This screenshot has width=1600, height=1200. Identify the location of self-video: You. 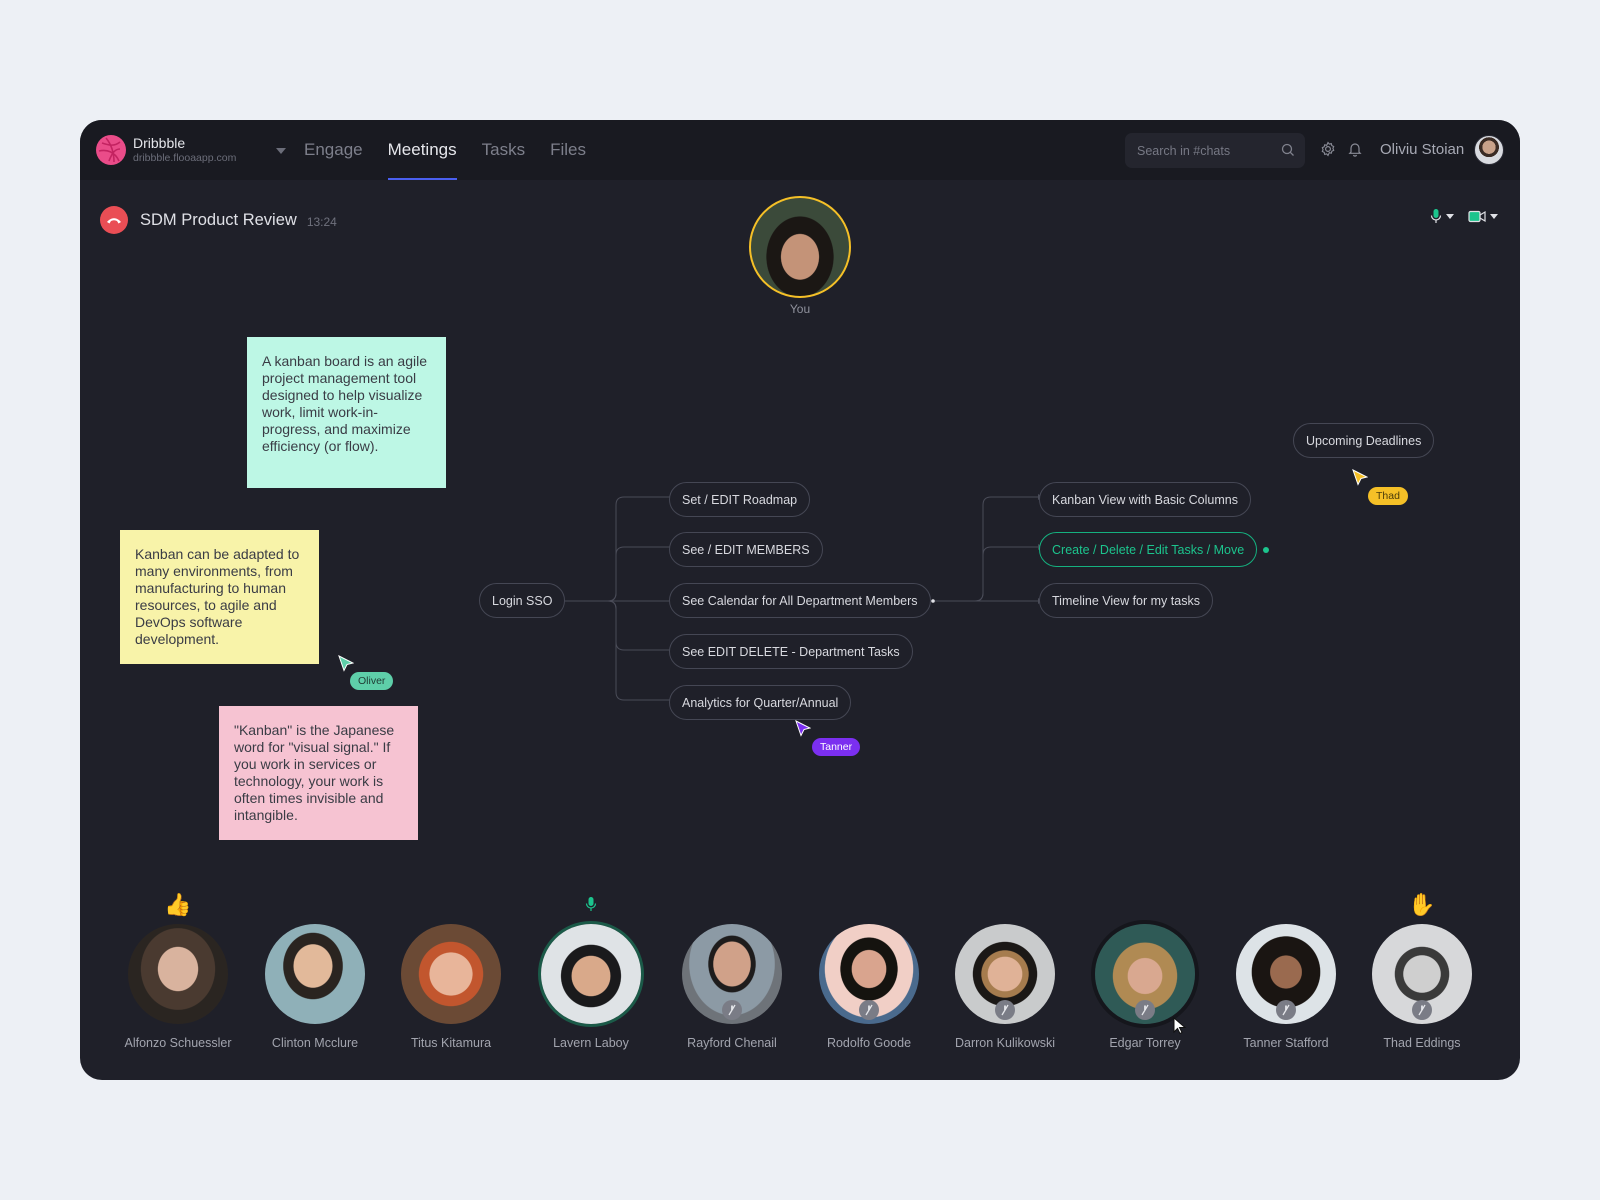
(800, 256).